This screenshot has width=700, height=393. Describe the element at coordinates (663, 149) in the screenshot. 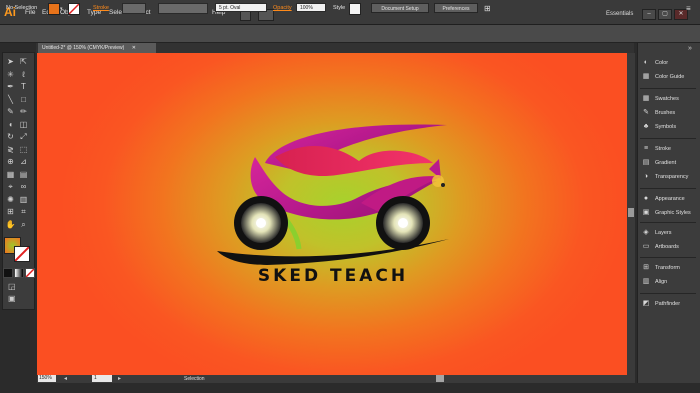

I see `panel-label: Stroke` at that location.